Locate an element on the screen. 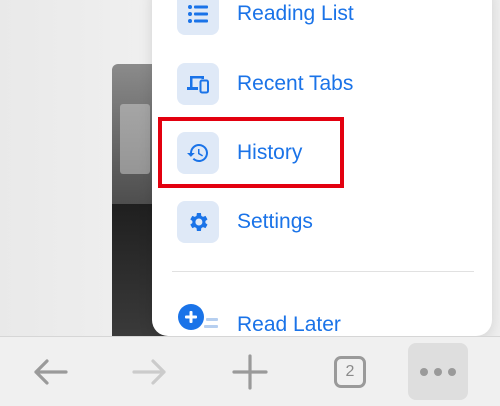 The width and height of the screenshot is (500, 406). plus-icon is located at coordinates (250, 371).